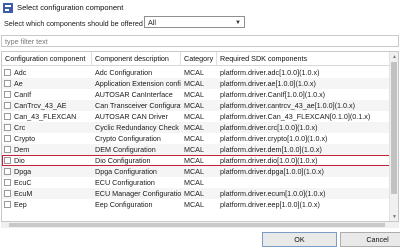 The image size is (400, 250). I want to click on column-header-description: Component description, so click(136, 59).